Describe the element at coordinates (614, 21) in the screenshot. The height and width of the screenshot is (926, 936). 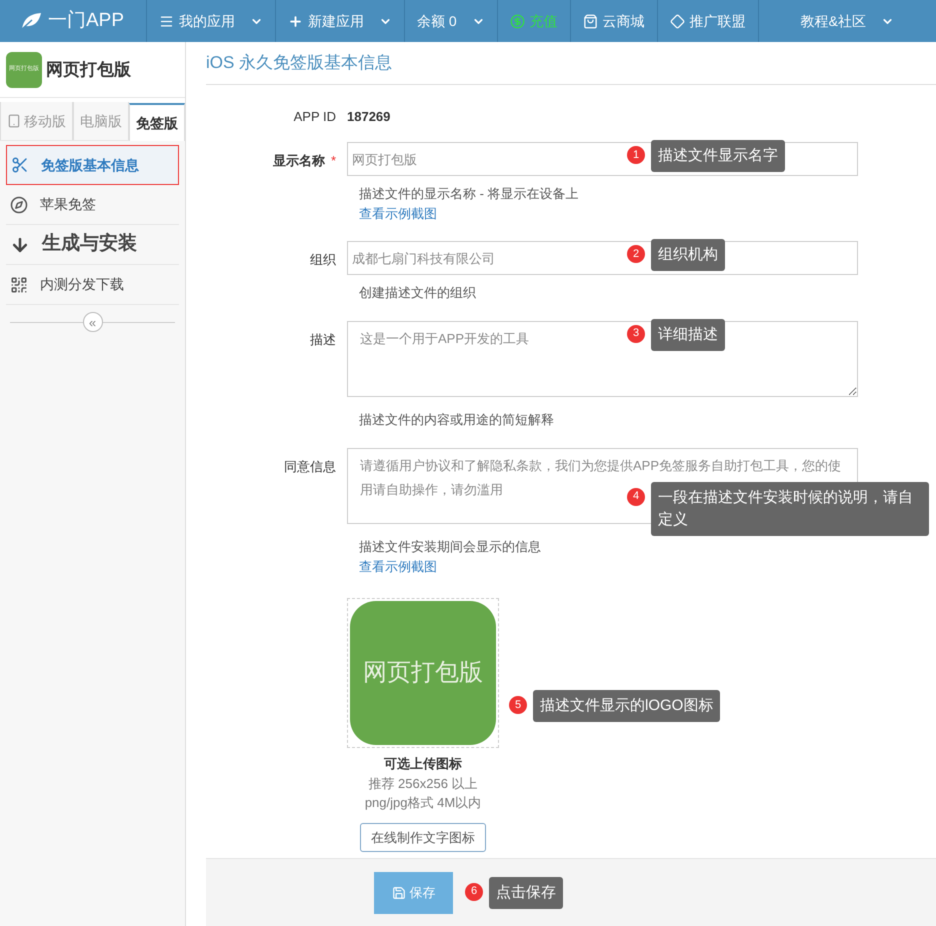
I see `nav-menu-item: 云商城` at that location.